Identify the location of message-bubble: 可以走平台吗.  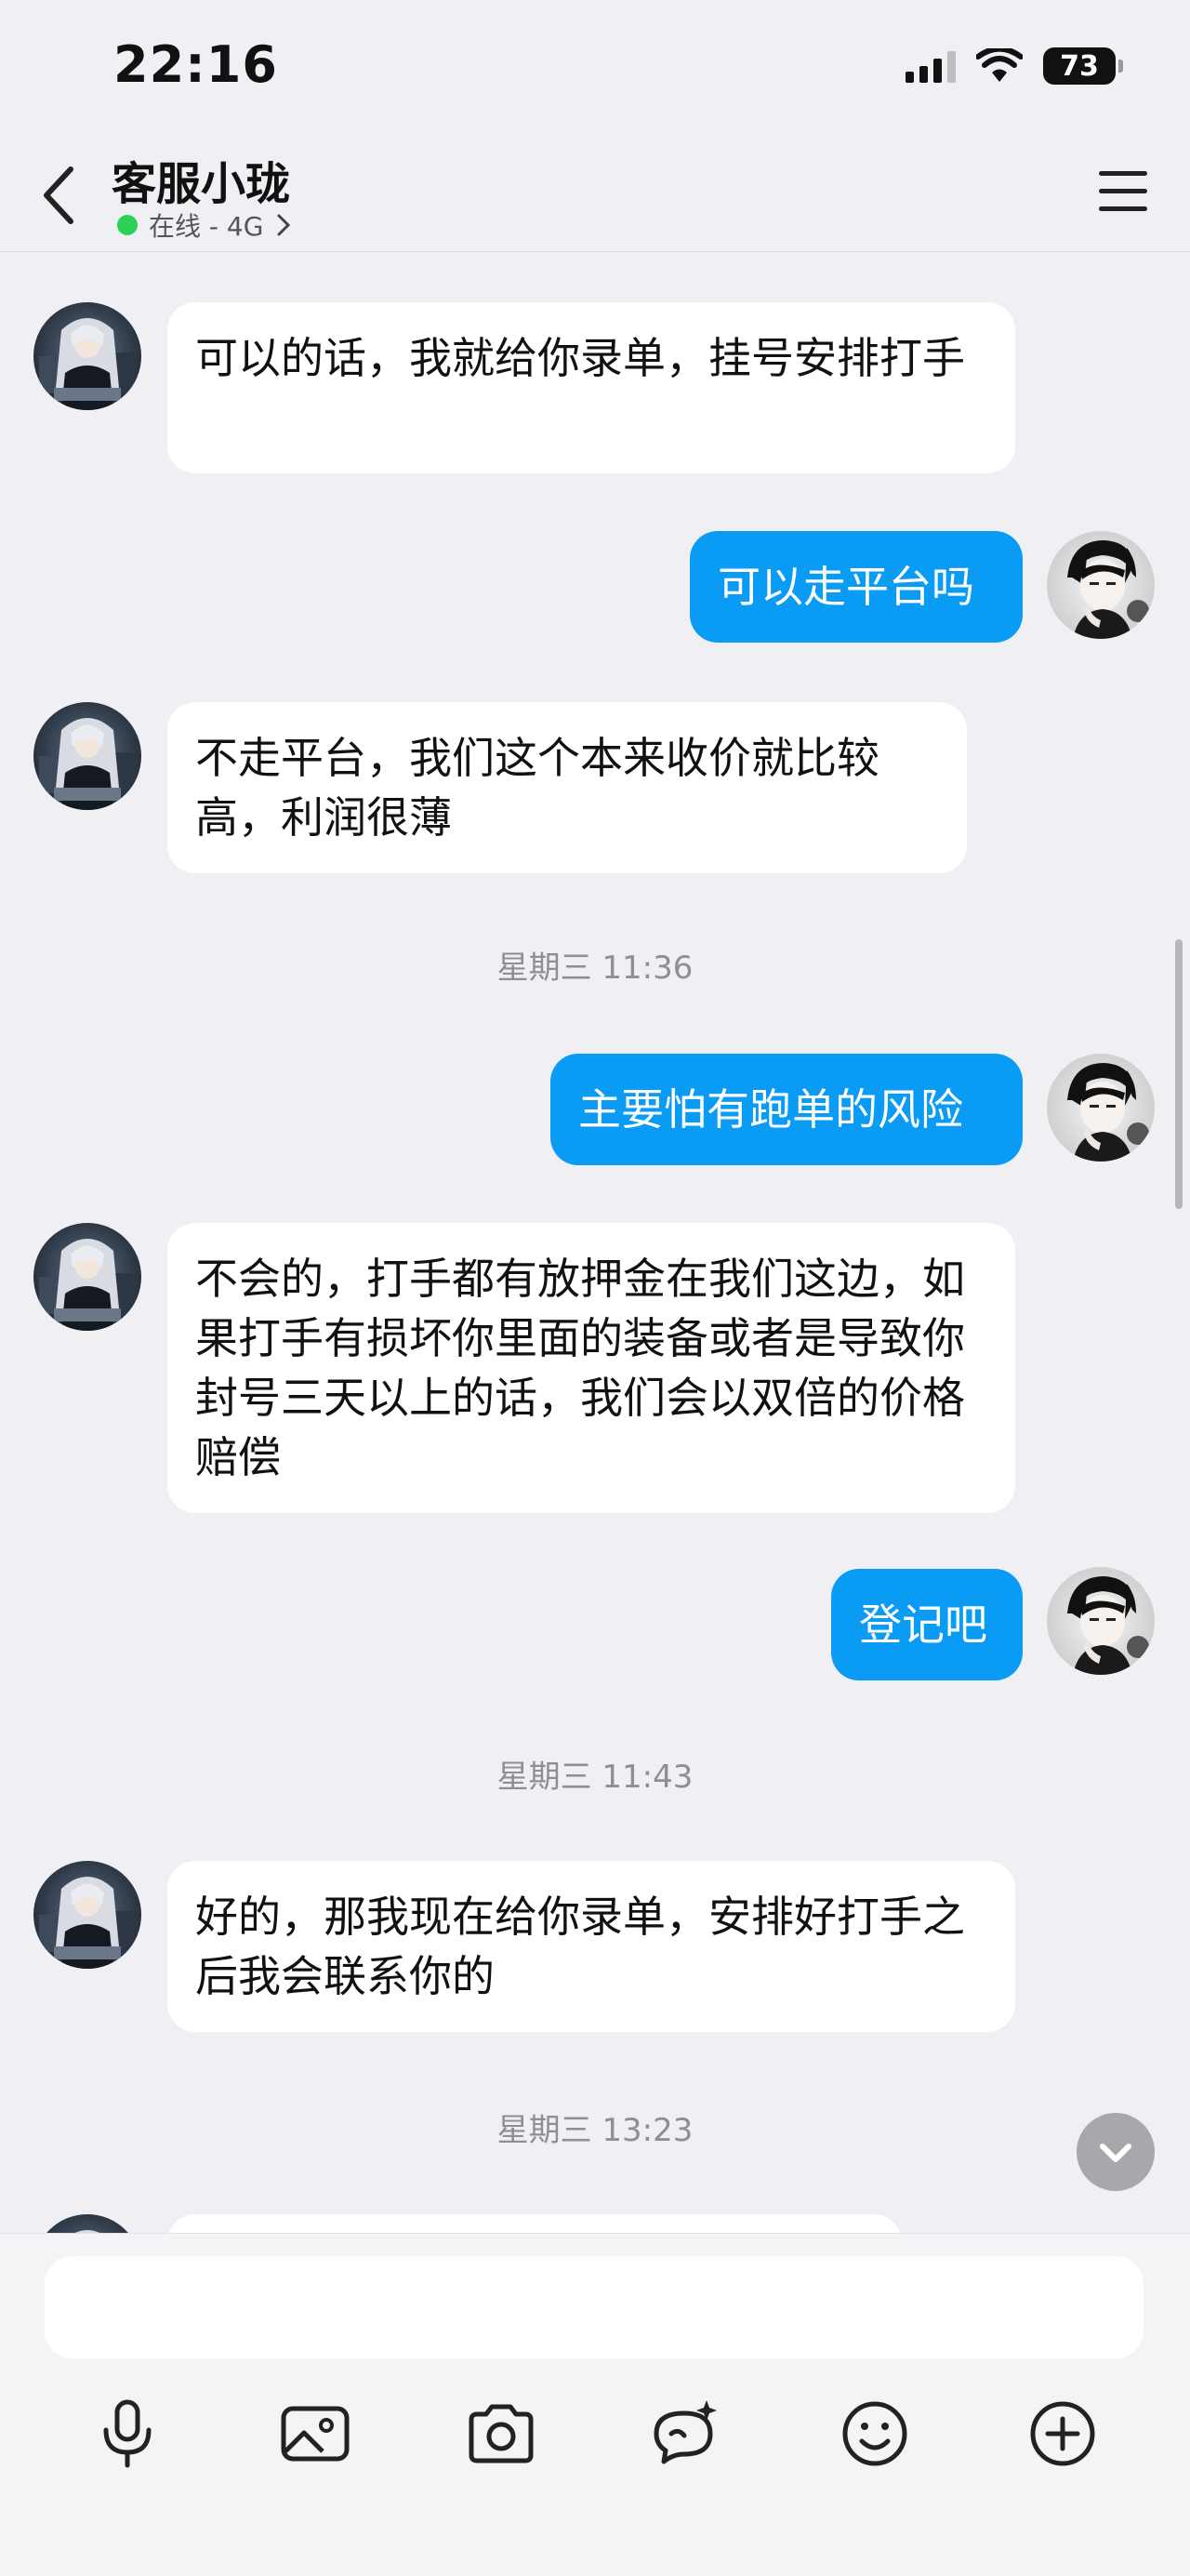
(856, 587).